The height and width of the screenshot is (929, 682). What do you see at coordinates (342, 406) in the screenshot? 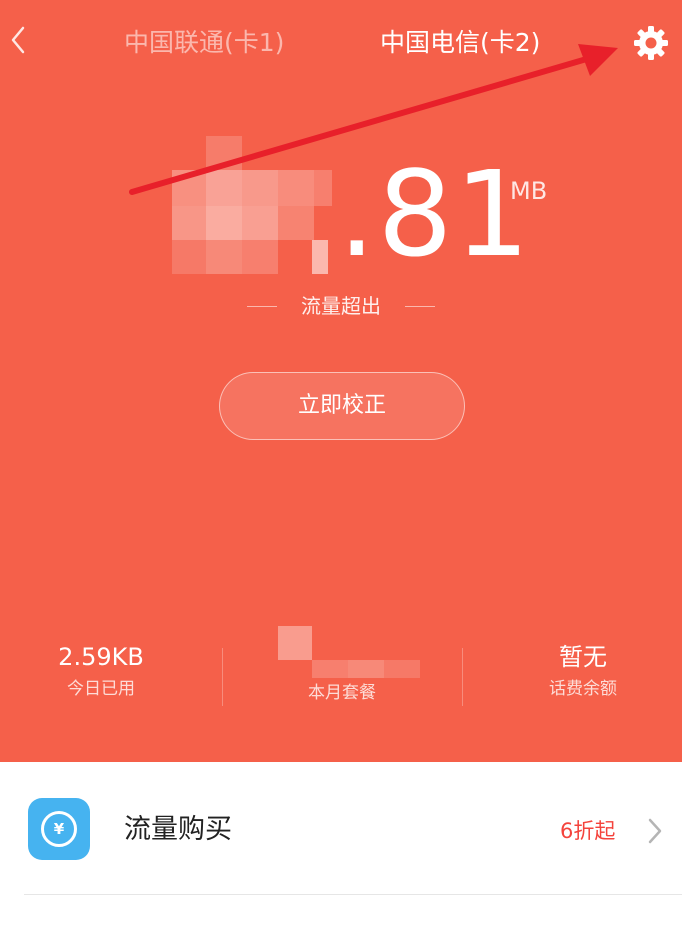
I see `calibrate-now-button: 立即校正` at bounding box center [342, 406].